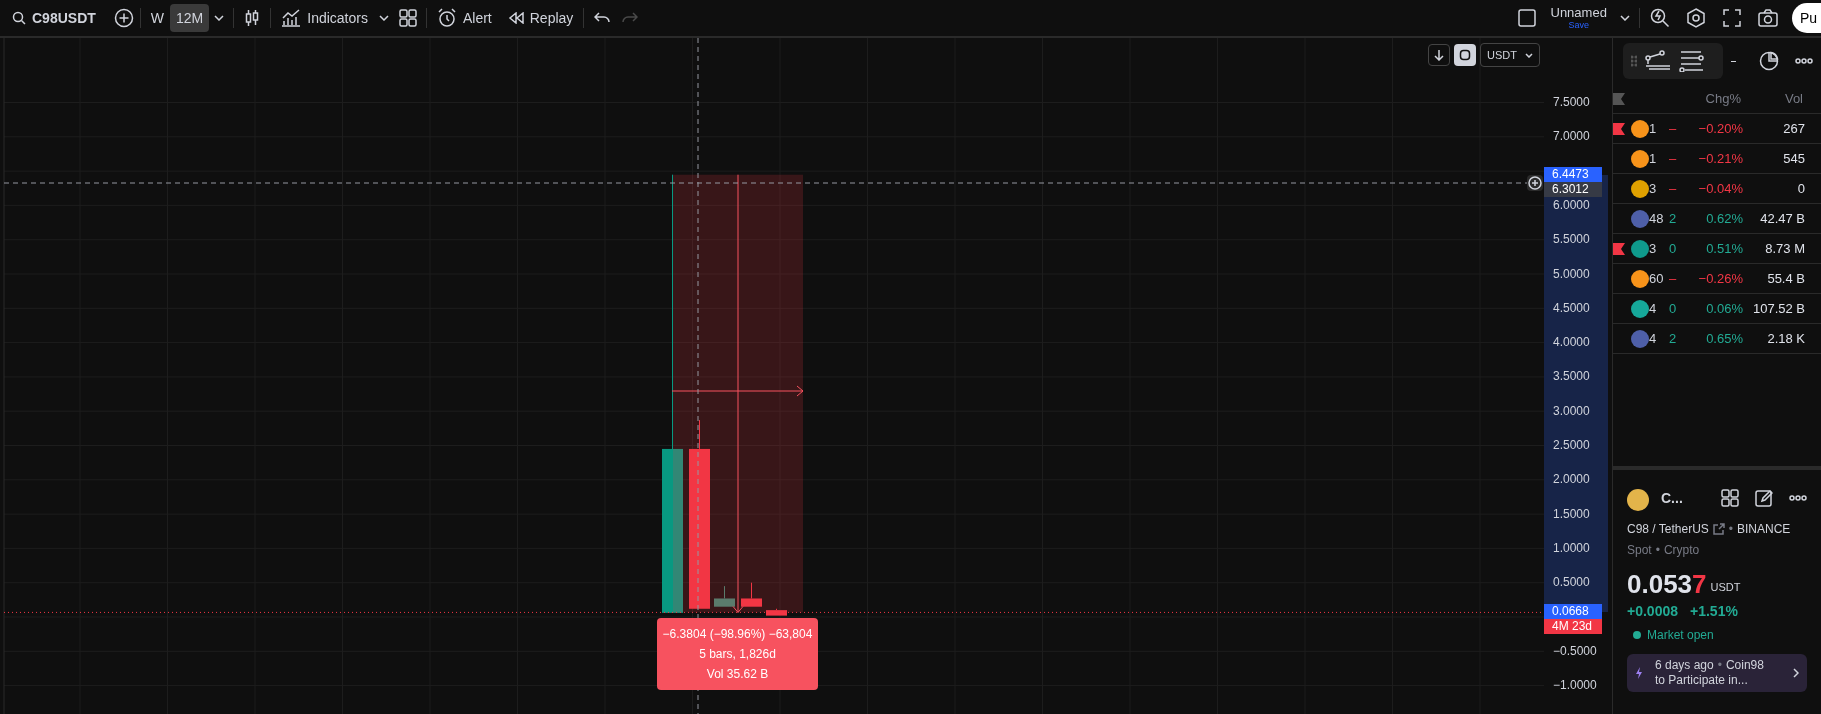  Describe the element at coordinates (1681, 550) in the screenshot. I see `market-category: Crypto` at that location.